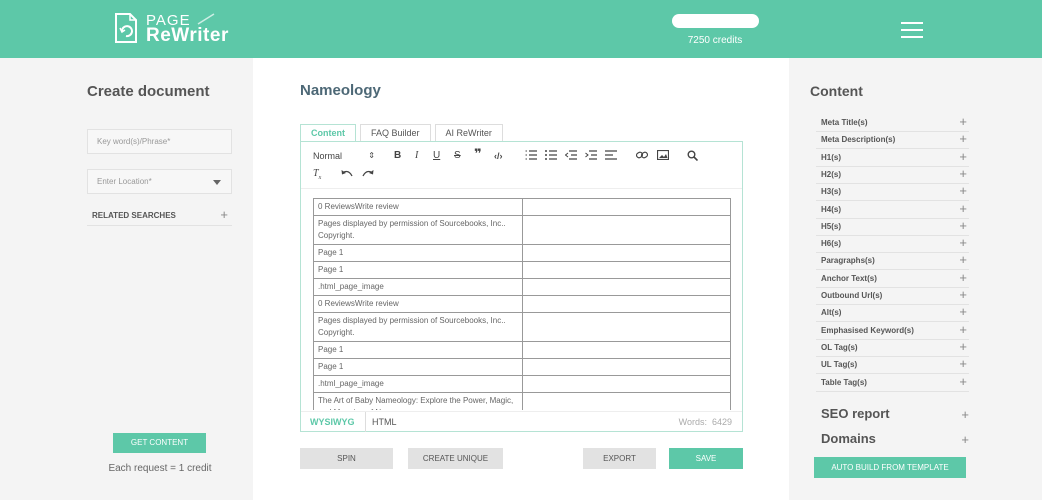 Image resolution: width=1042 pixels, height=500 pixels. Describe the element at coordinates (867, 330) in the screenshot. I see `content-section-label: Emphasised Keyword(s)` at that location.